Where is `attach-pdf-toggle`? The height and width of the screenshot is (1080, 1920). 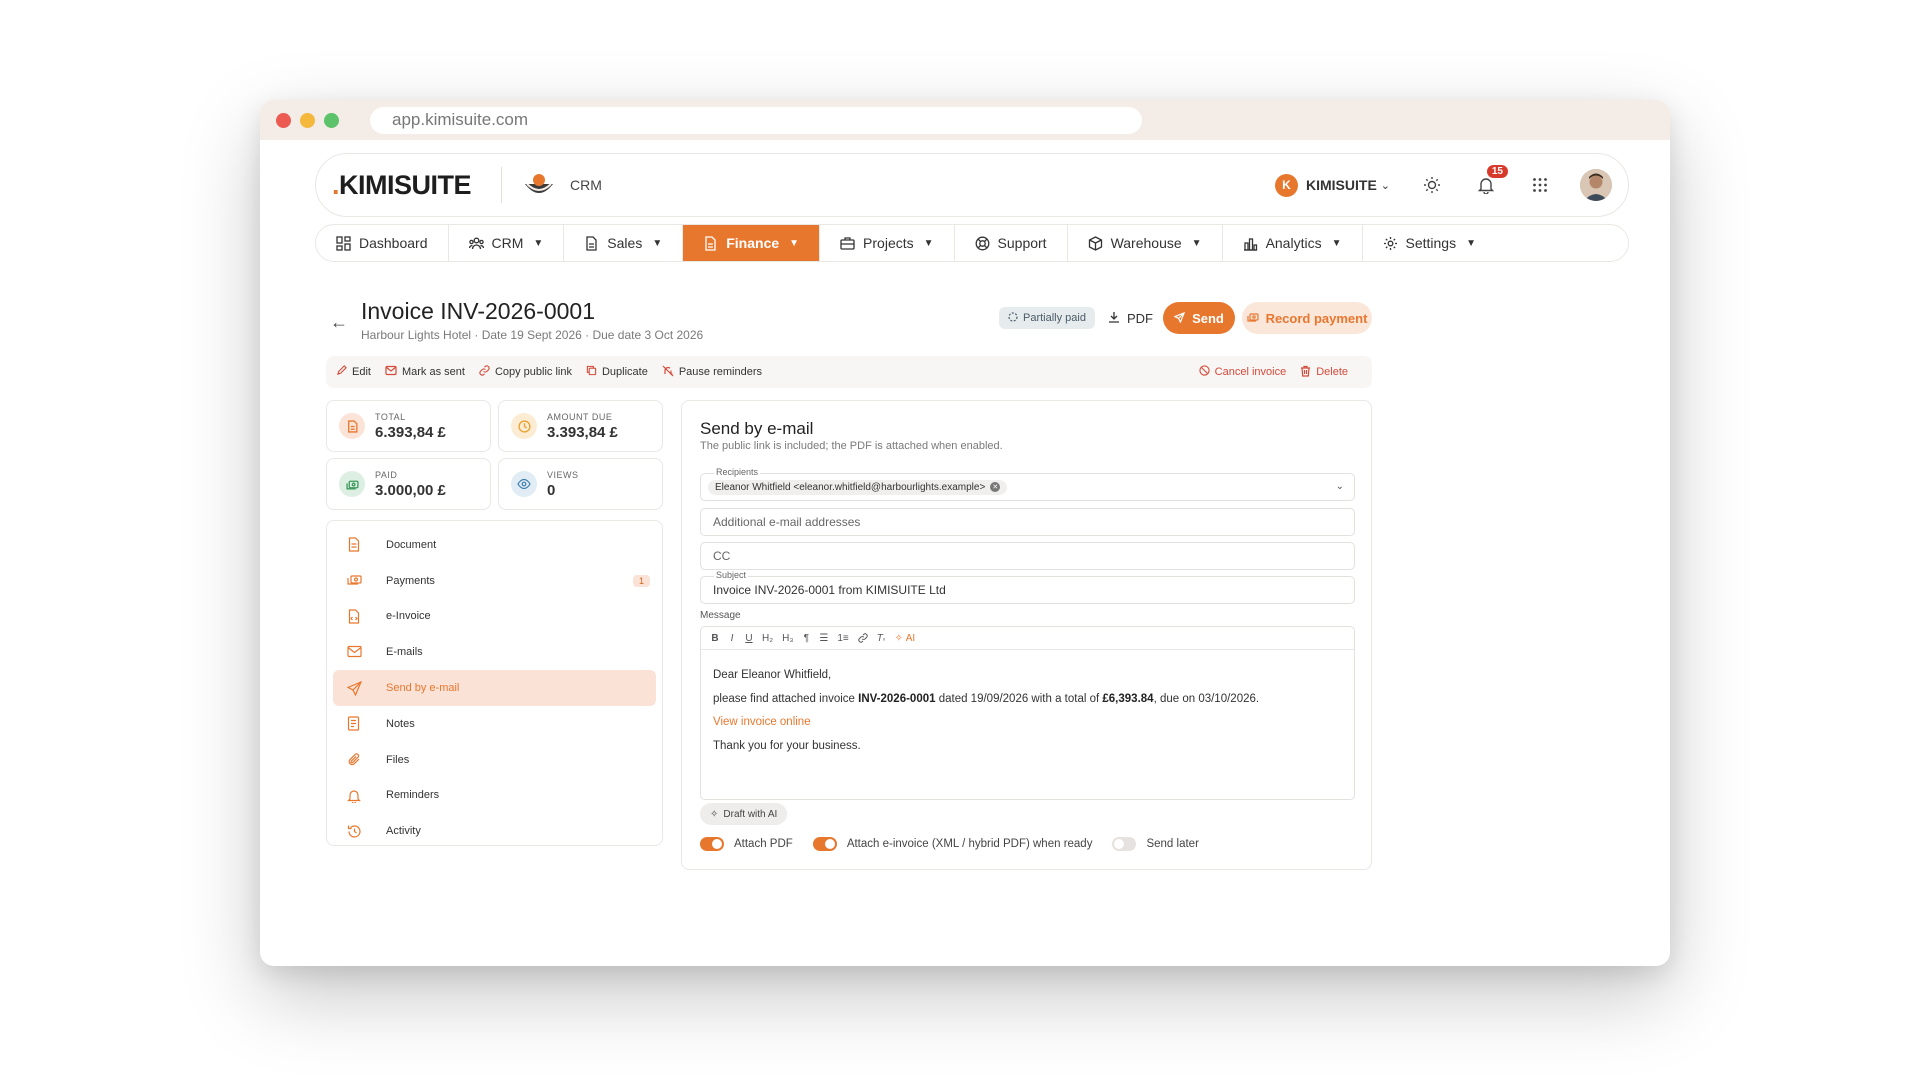 attach-pdf-toggle is located at coordinates (712, 844).